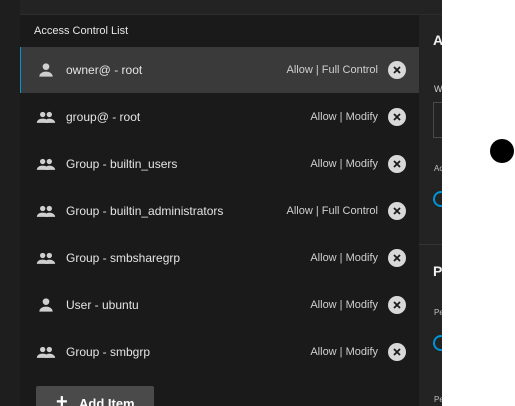  What do you see at coordinates (437, 120) in the screenshot?
I see `who-select` at bounding box center [437, 120].